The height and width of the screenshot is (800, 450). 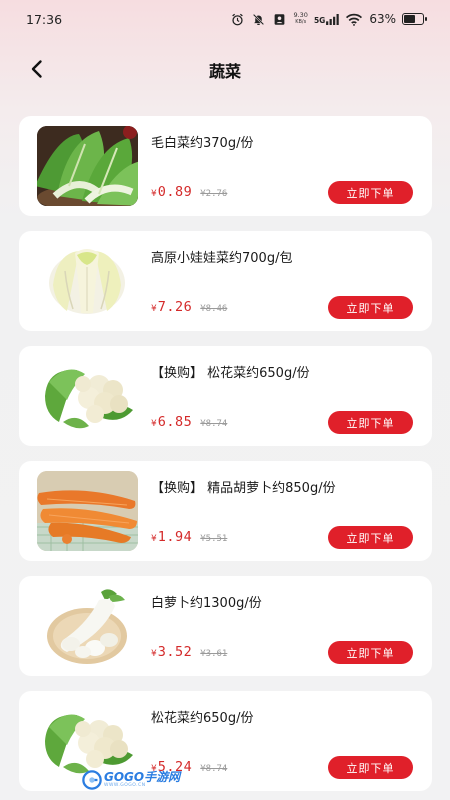 I want to click on product-image-baby-cabbage, so click(x=87, y=281).